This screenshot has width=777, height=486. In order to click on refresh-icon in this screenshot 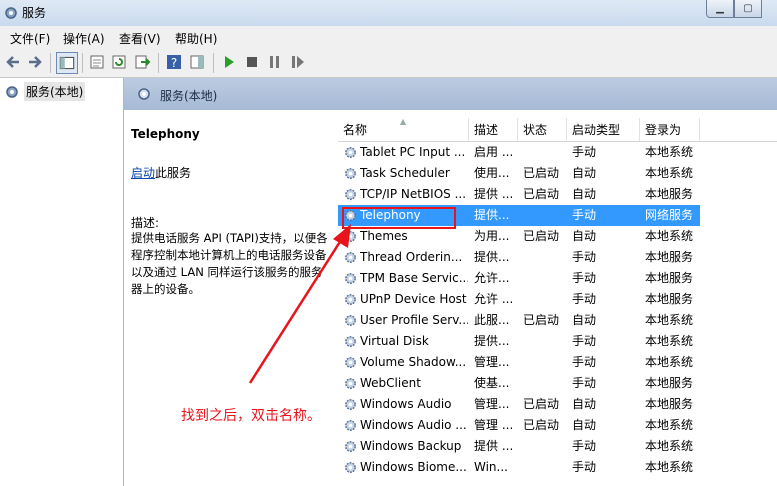, I will do `click(119, 62)`.